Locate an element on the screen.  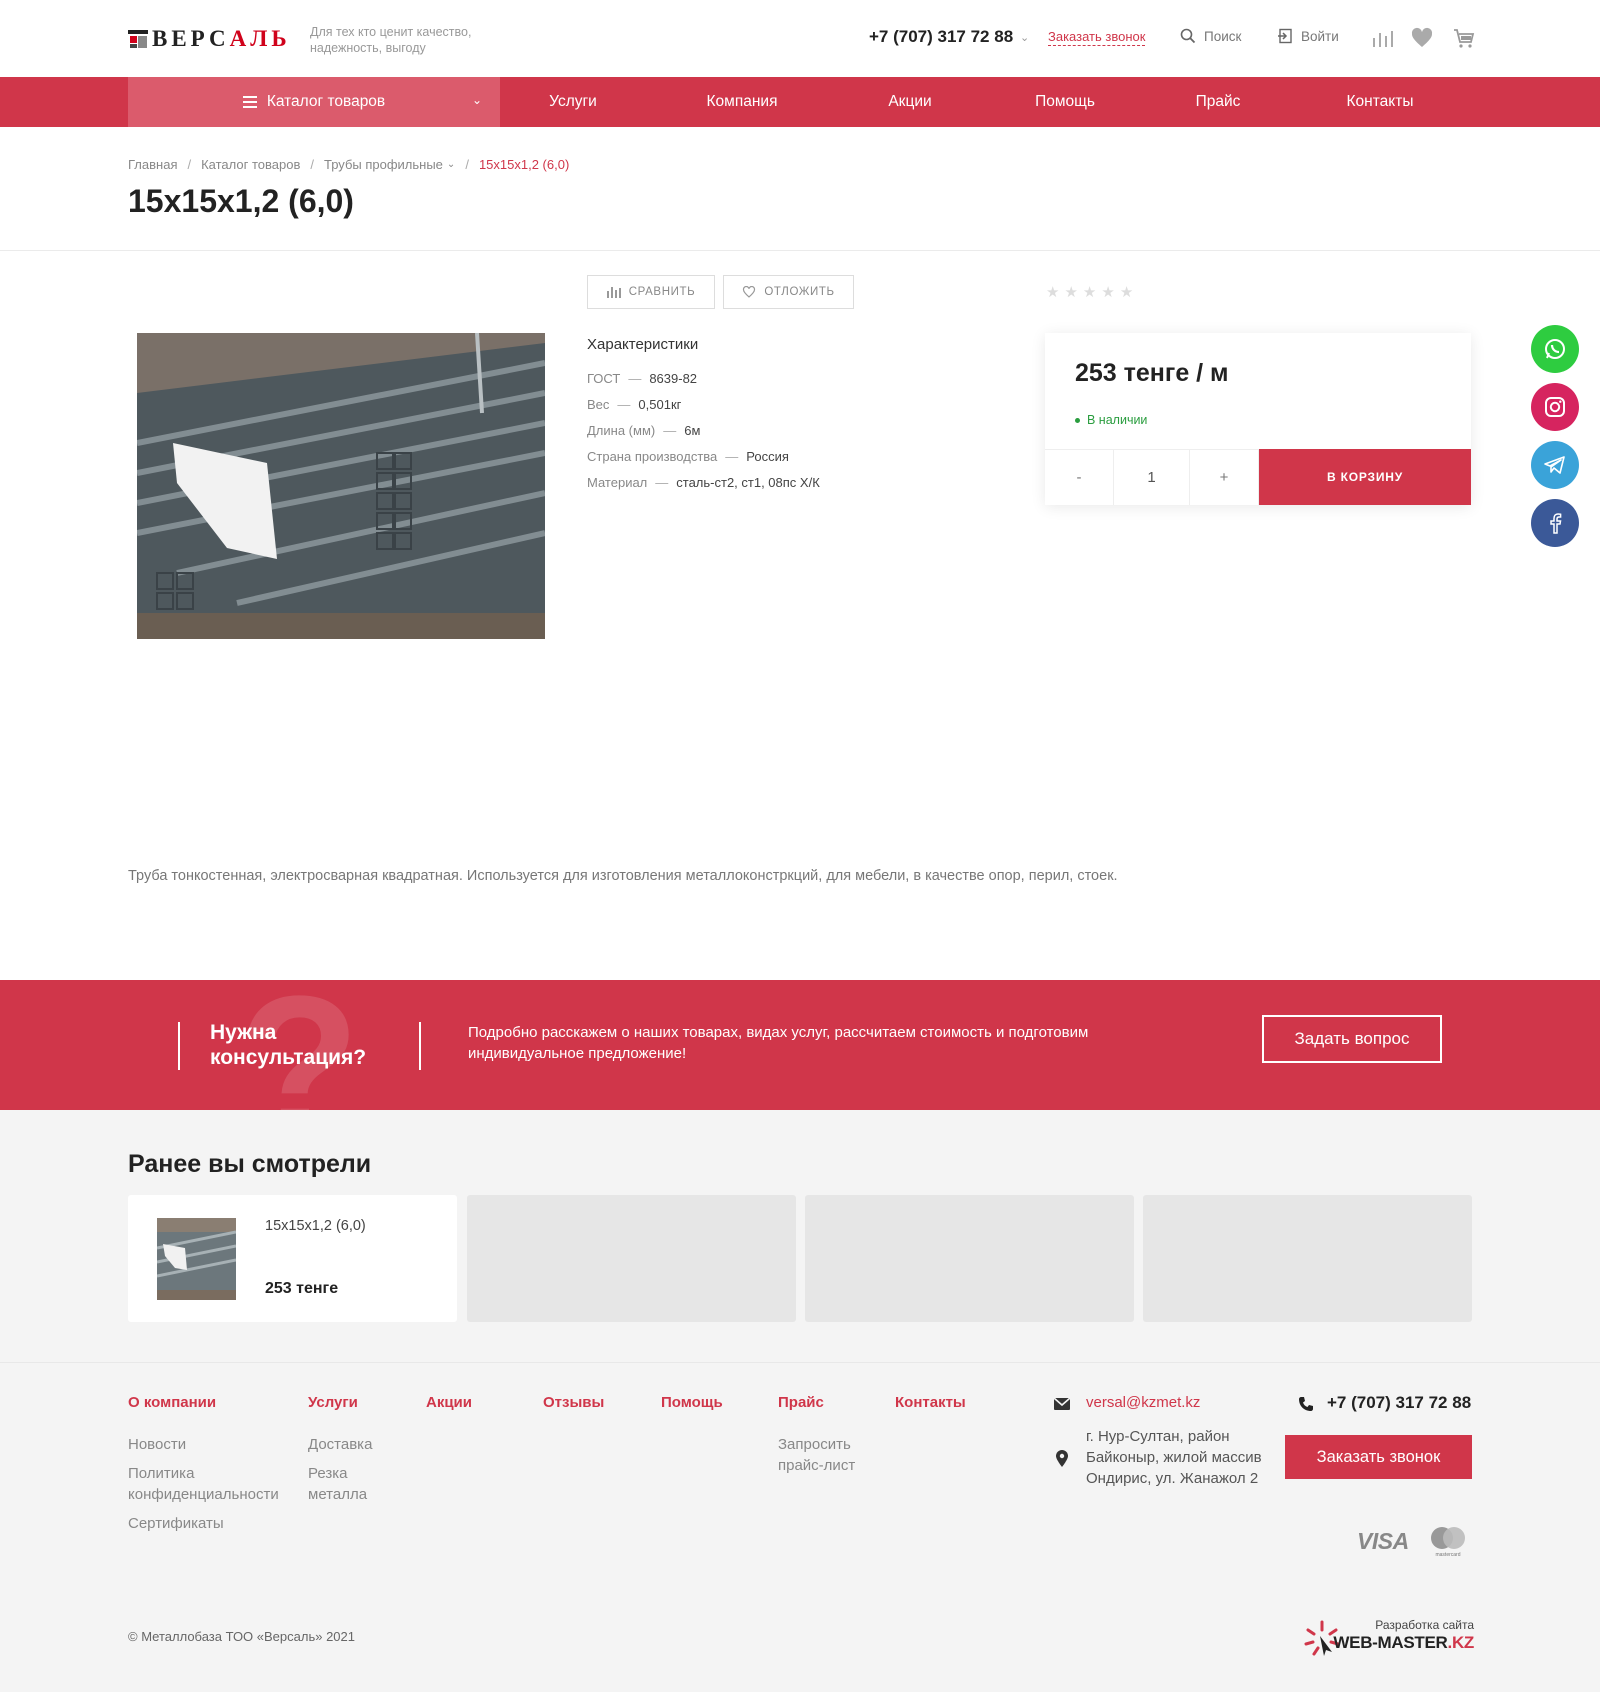
footer-link-privacy: Политика конфиденциальности is located at coordinates (213, 1484).